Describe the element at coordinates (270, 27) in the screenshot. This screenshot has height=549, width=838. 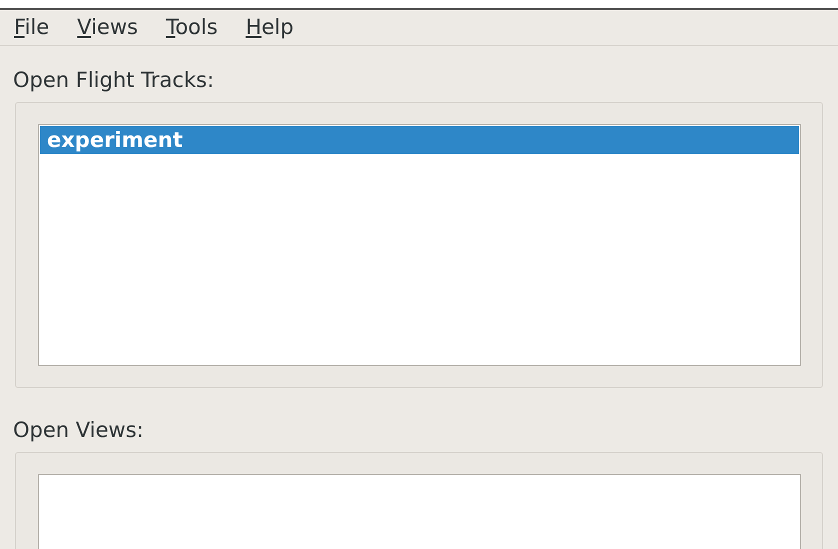
I see `menu-item: Help` at that location.